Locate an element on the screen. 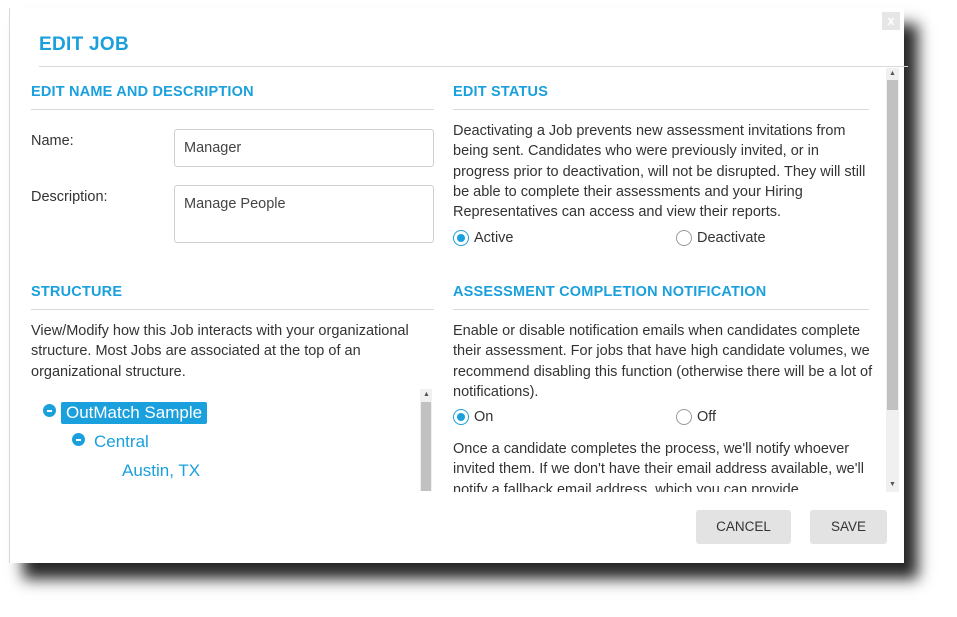  scroll-down-icon: ▼ is located at coordinates (892, 485).